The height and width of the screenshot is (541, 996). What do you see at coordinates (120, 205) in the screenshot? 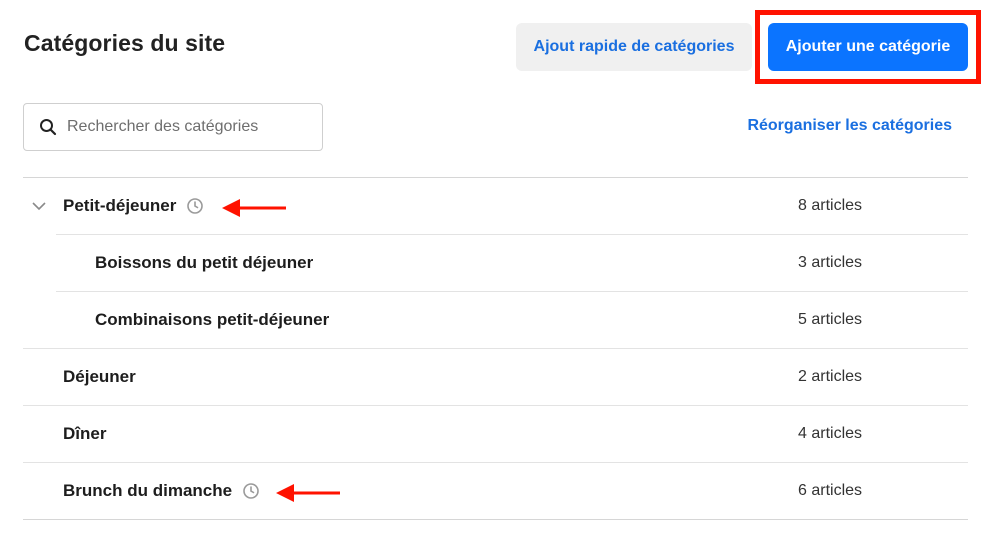
I see `category-name: Petit-déjeuner` at bounding box center [120, 205].